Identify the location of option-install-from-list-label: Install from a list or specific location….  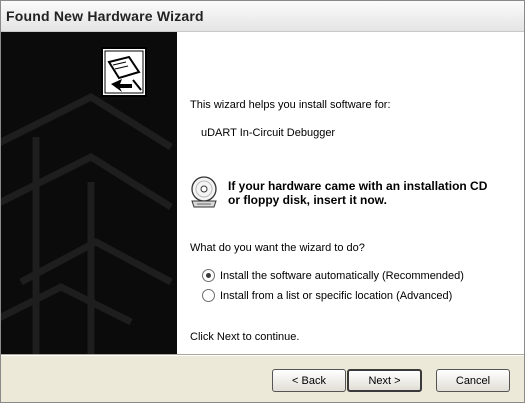
(336, 296).